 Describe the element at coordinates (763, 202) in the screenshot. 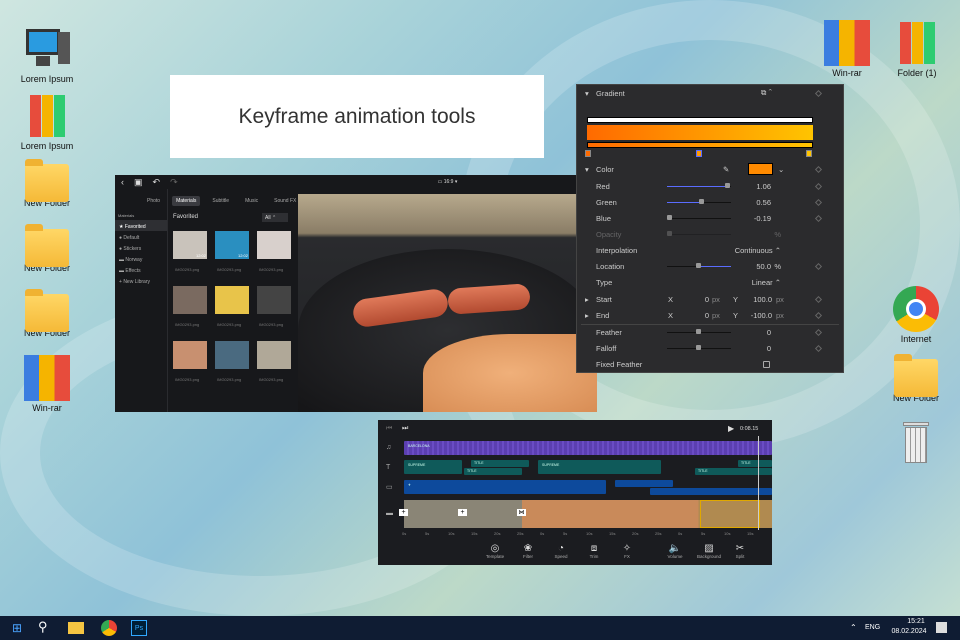

I see `channel-value: 0.56` at that location.